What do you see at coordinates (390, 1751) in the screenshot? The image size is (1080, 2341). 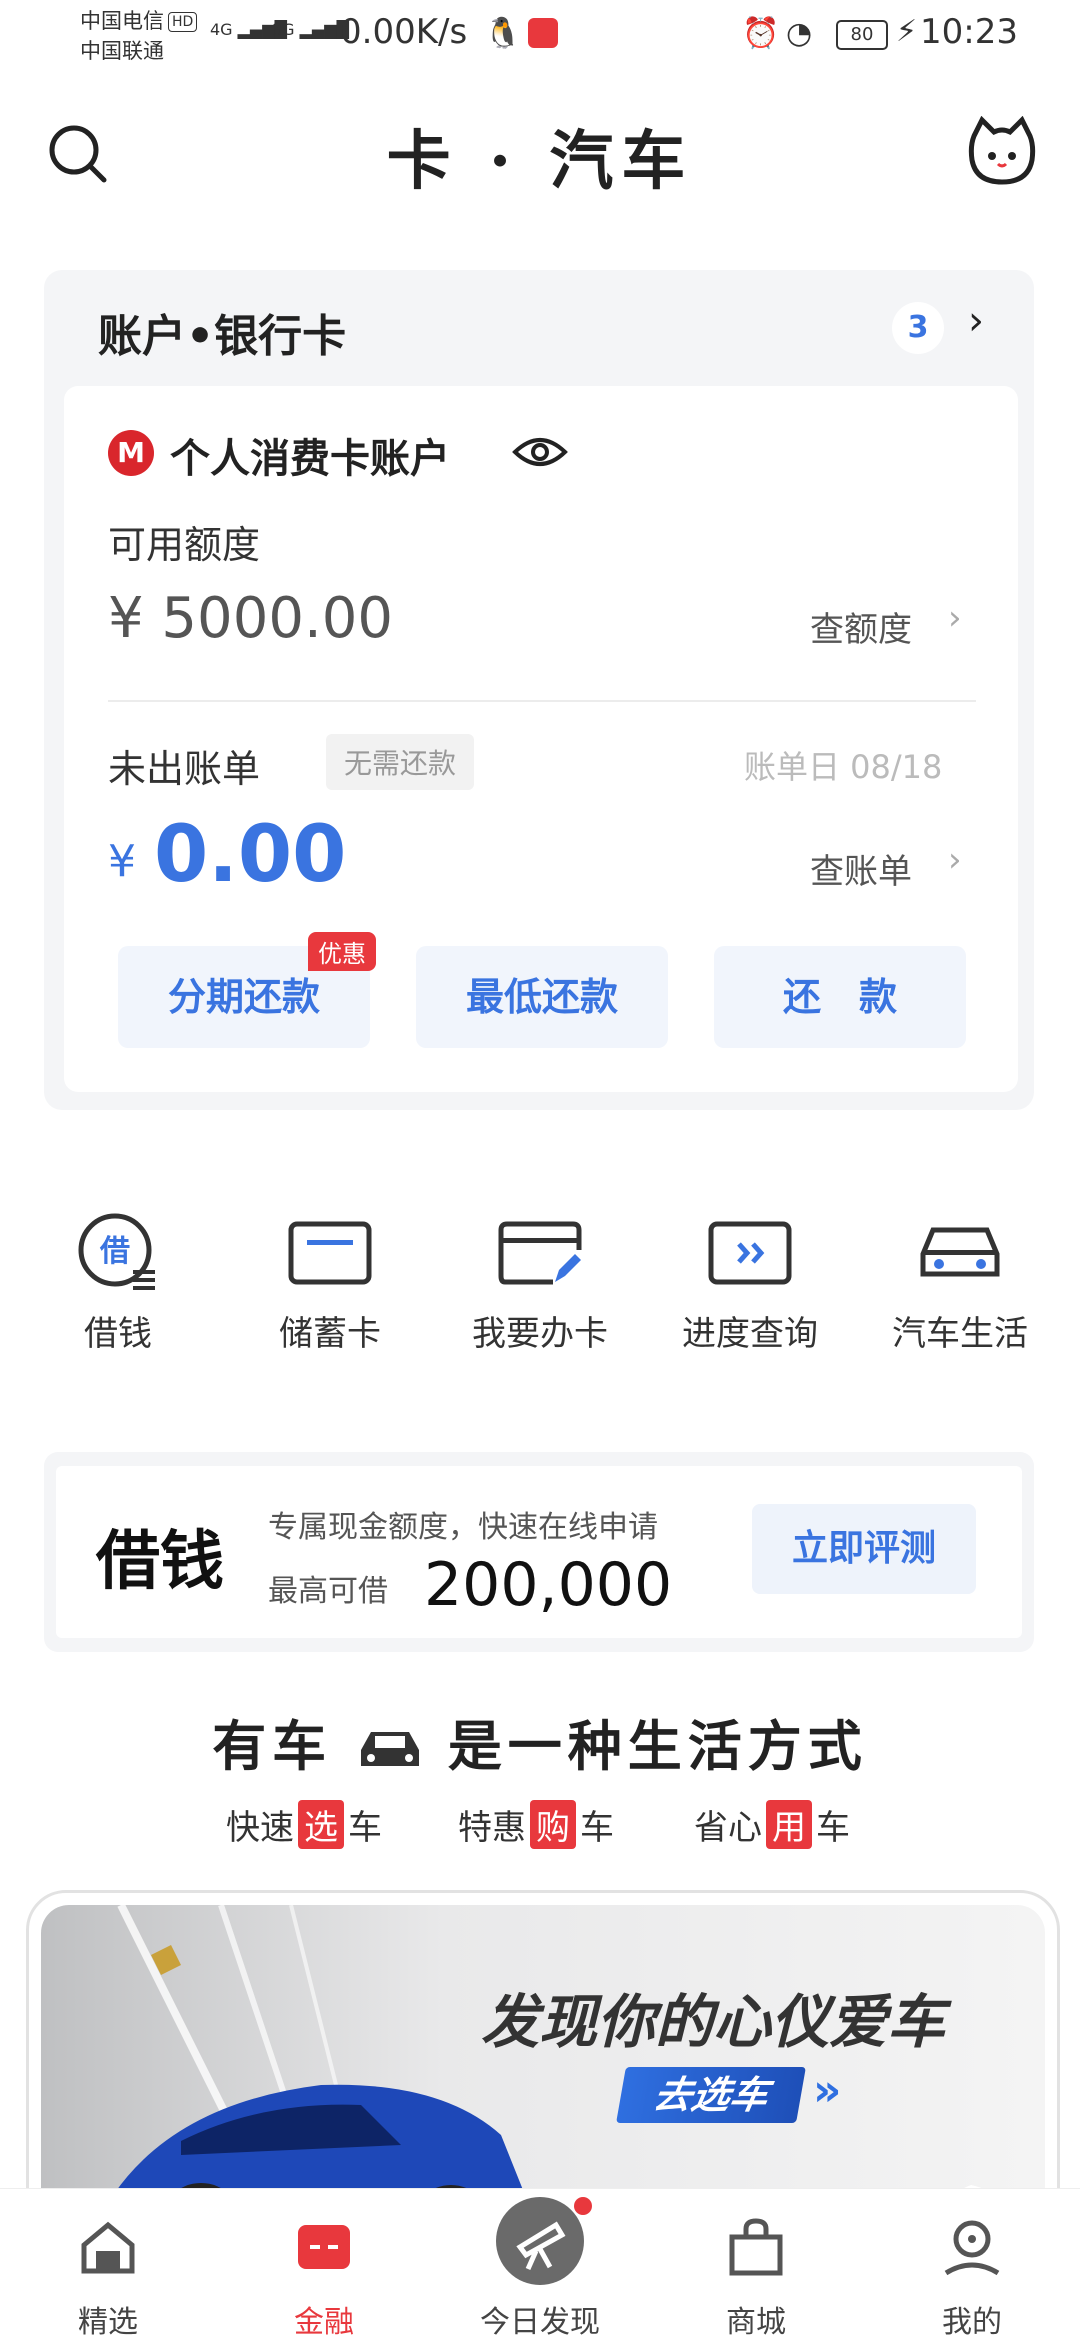 I see `car-emoji-icon` at bounding box center [390, 1751].